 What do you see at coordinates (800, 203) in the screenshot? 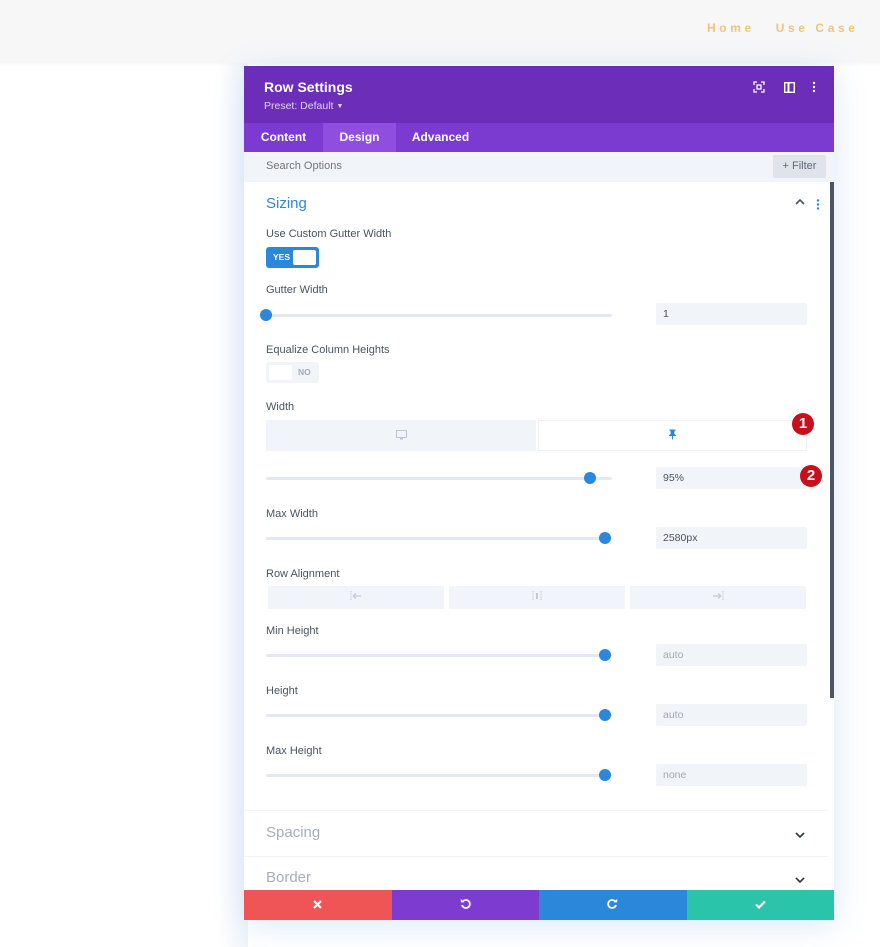
I see `chevron-up-icon` at bounding box center [800, 203].